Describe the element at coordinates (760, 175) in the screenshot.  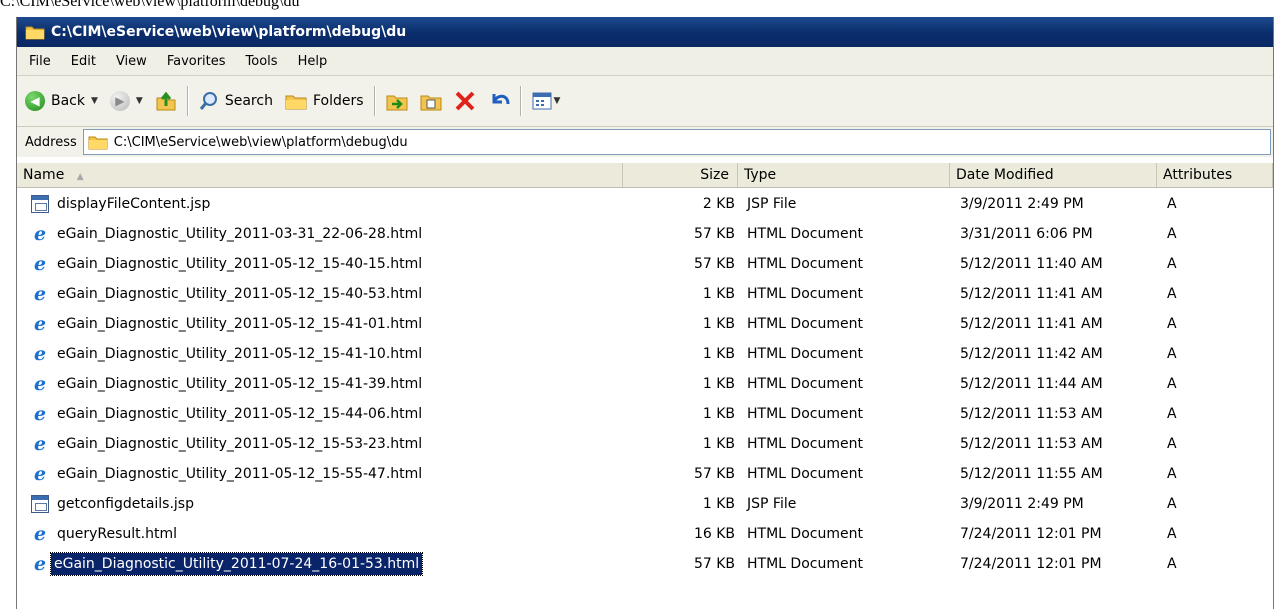
I see `column-header-type-label: Type` at that location.